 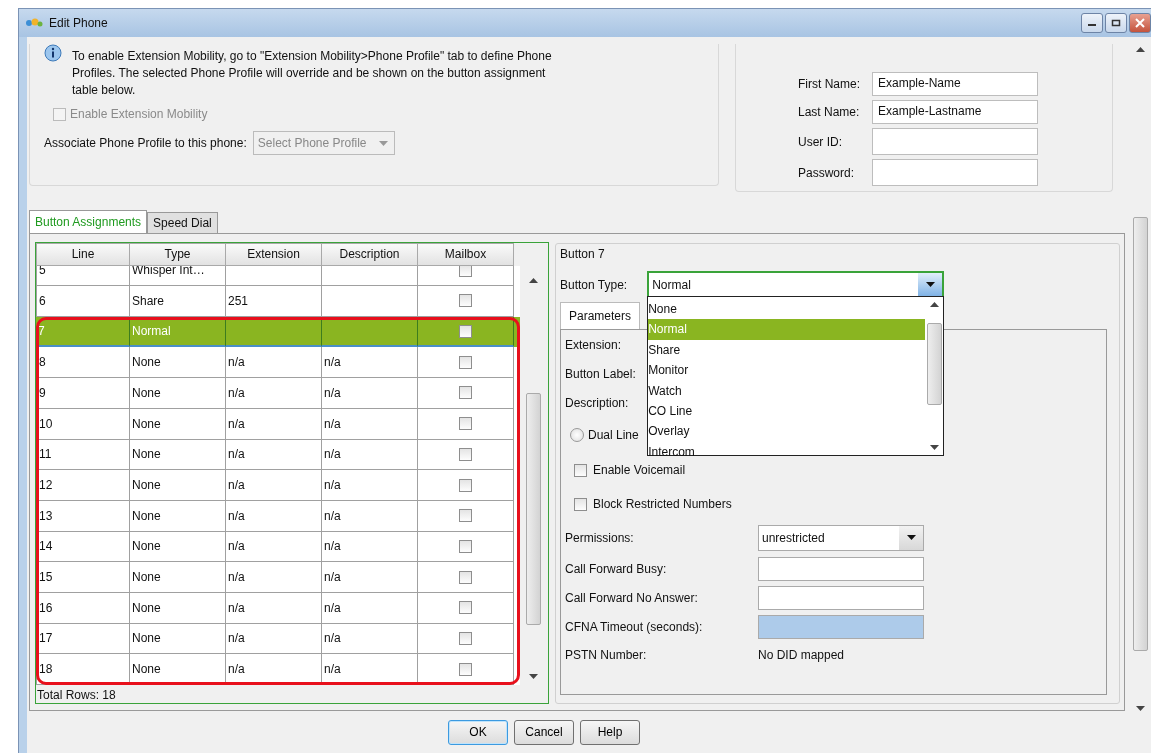 What do you see at coordinates (278, 577) in the screenshot?
I see `table-row: 15 None n/a n/a` at bounding box center [278, 577].